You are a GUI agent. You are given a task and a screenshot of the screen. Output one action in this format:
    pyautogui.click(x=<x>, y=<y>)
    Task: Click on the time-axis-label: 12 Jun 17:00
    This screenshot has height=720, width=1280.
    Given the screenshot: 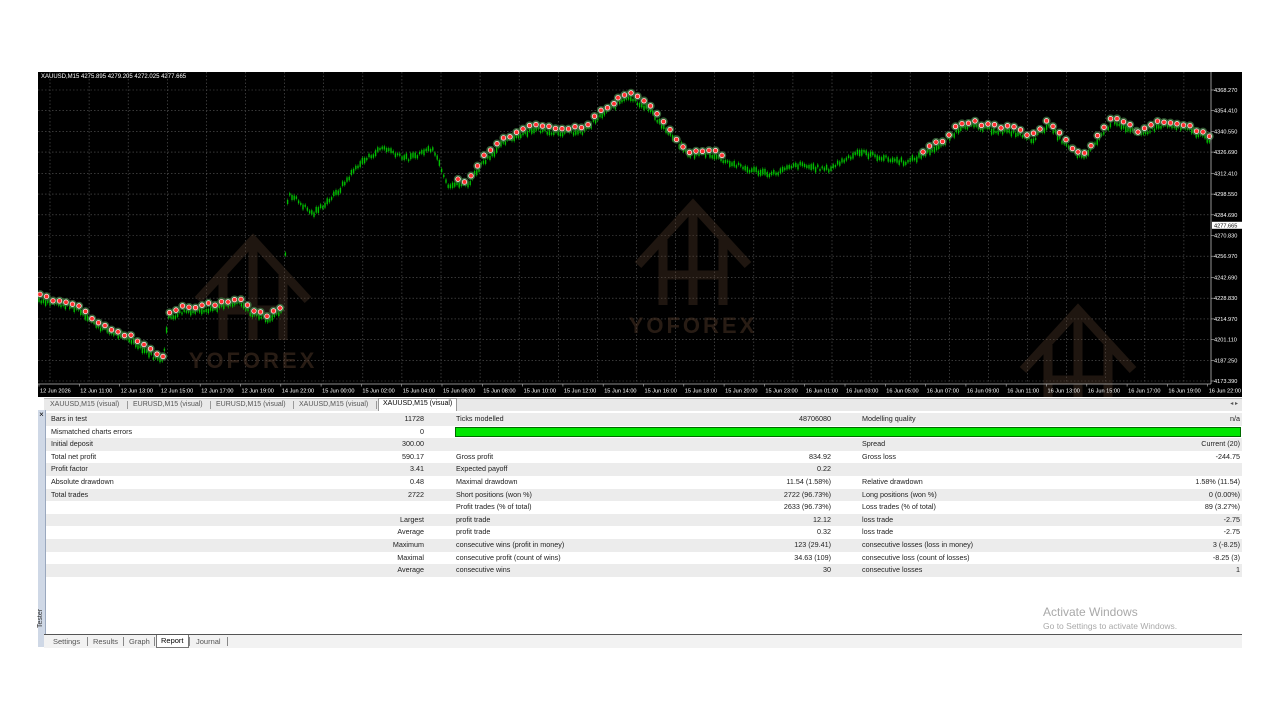 What is the action you would take?
    pyautogui.click(x=217, y=392)
    